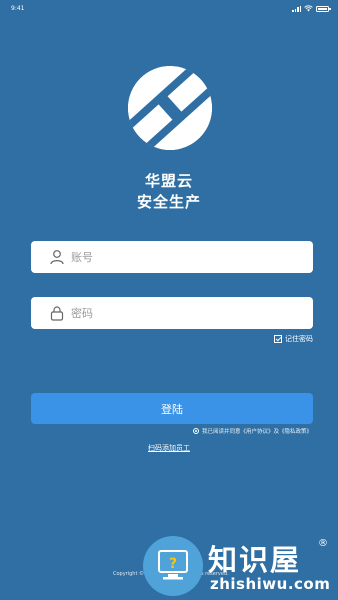 Image resolution: width=338 pixels, height=600 pixels. Describe the element at coordinates (172, 408) in the screenshot. I see `login-button: 登陆` at that location.